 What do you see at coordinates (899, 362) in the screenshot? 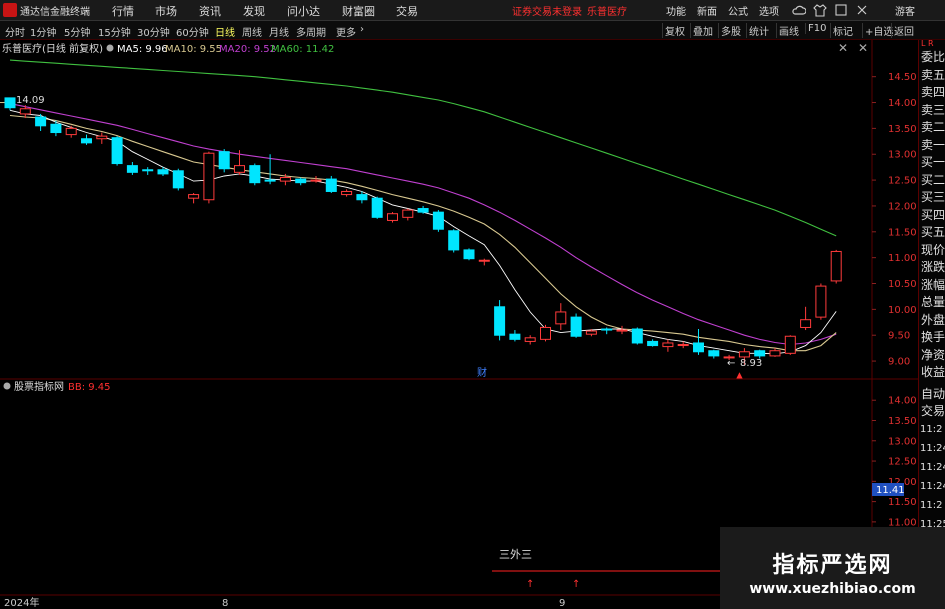
I see `y-tick-label: 9.00` at bounding box center [899, 362].